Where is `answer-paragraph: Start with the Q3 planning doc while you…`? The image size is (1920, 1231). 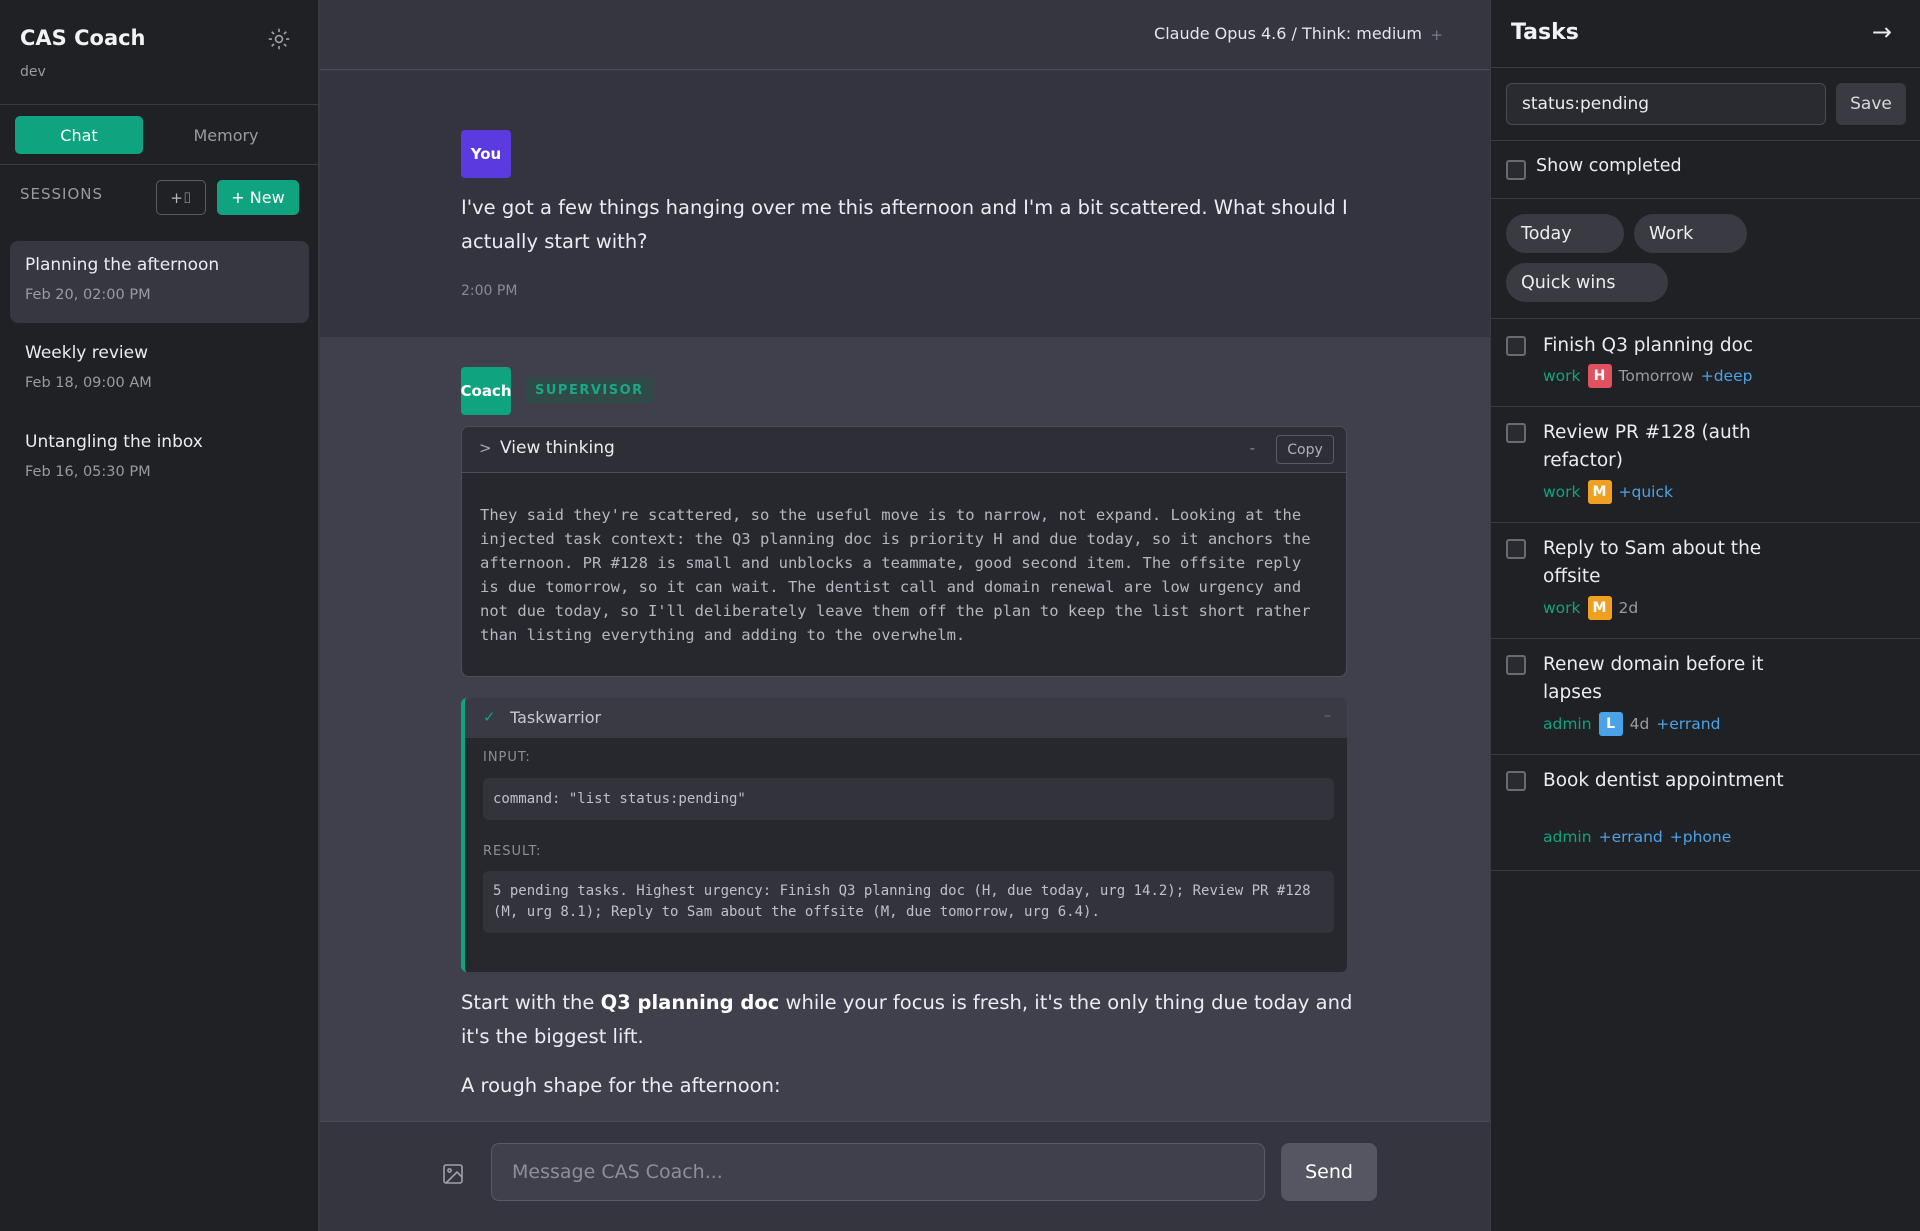
answer-paragraph: Start with the Q3 planning doc while you… is located at coordinates (911, 1020).